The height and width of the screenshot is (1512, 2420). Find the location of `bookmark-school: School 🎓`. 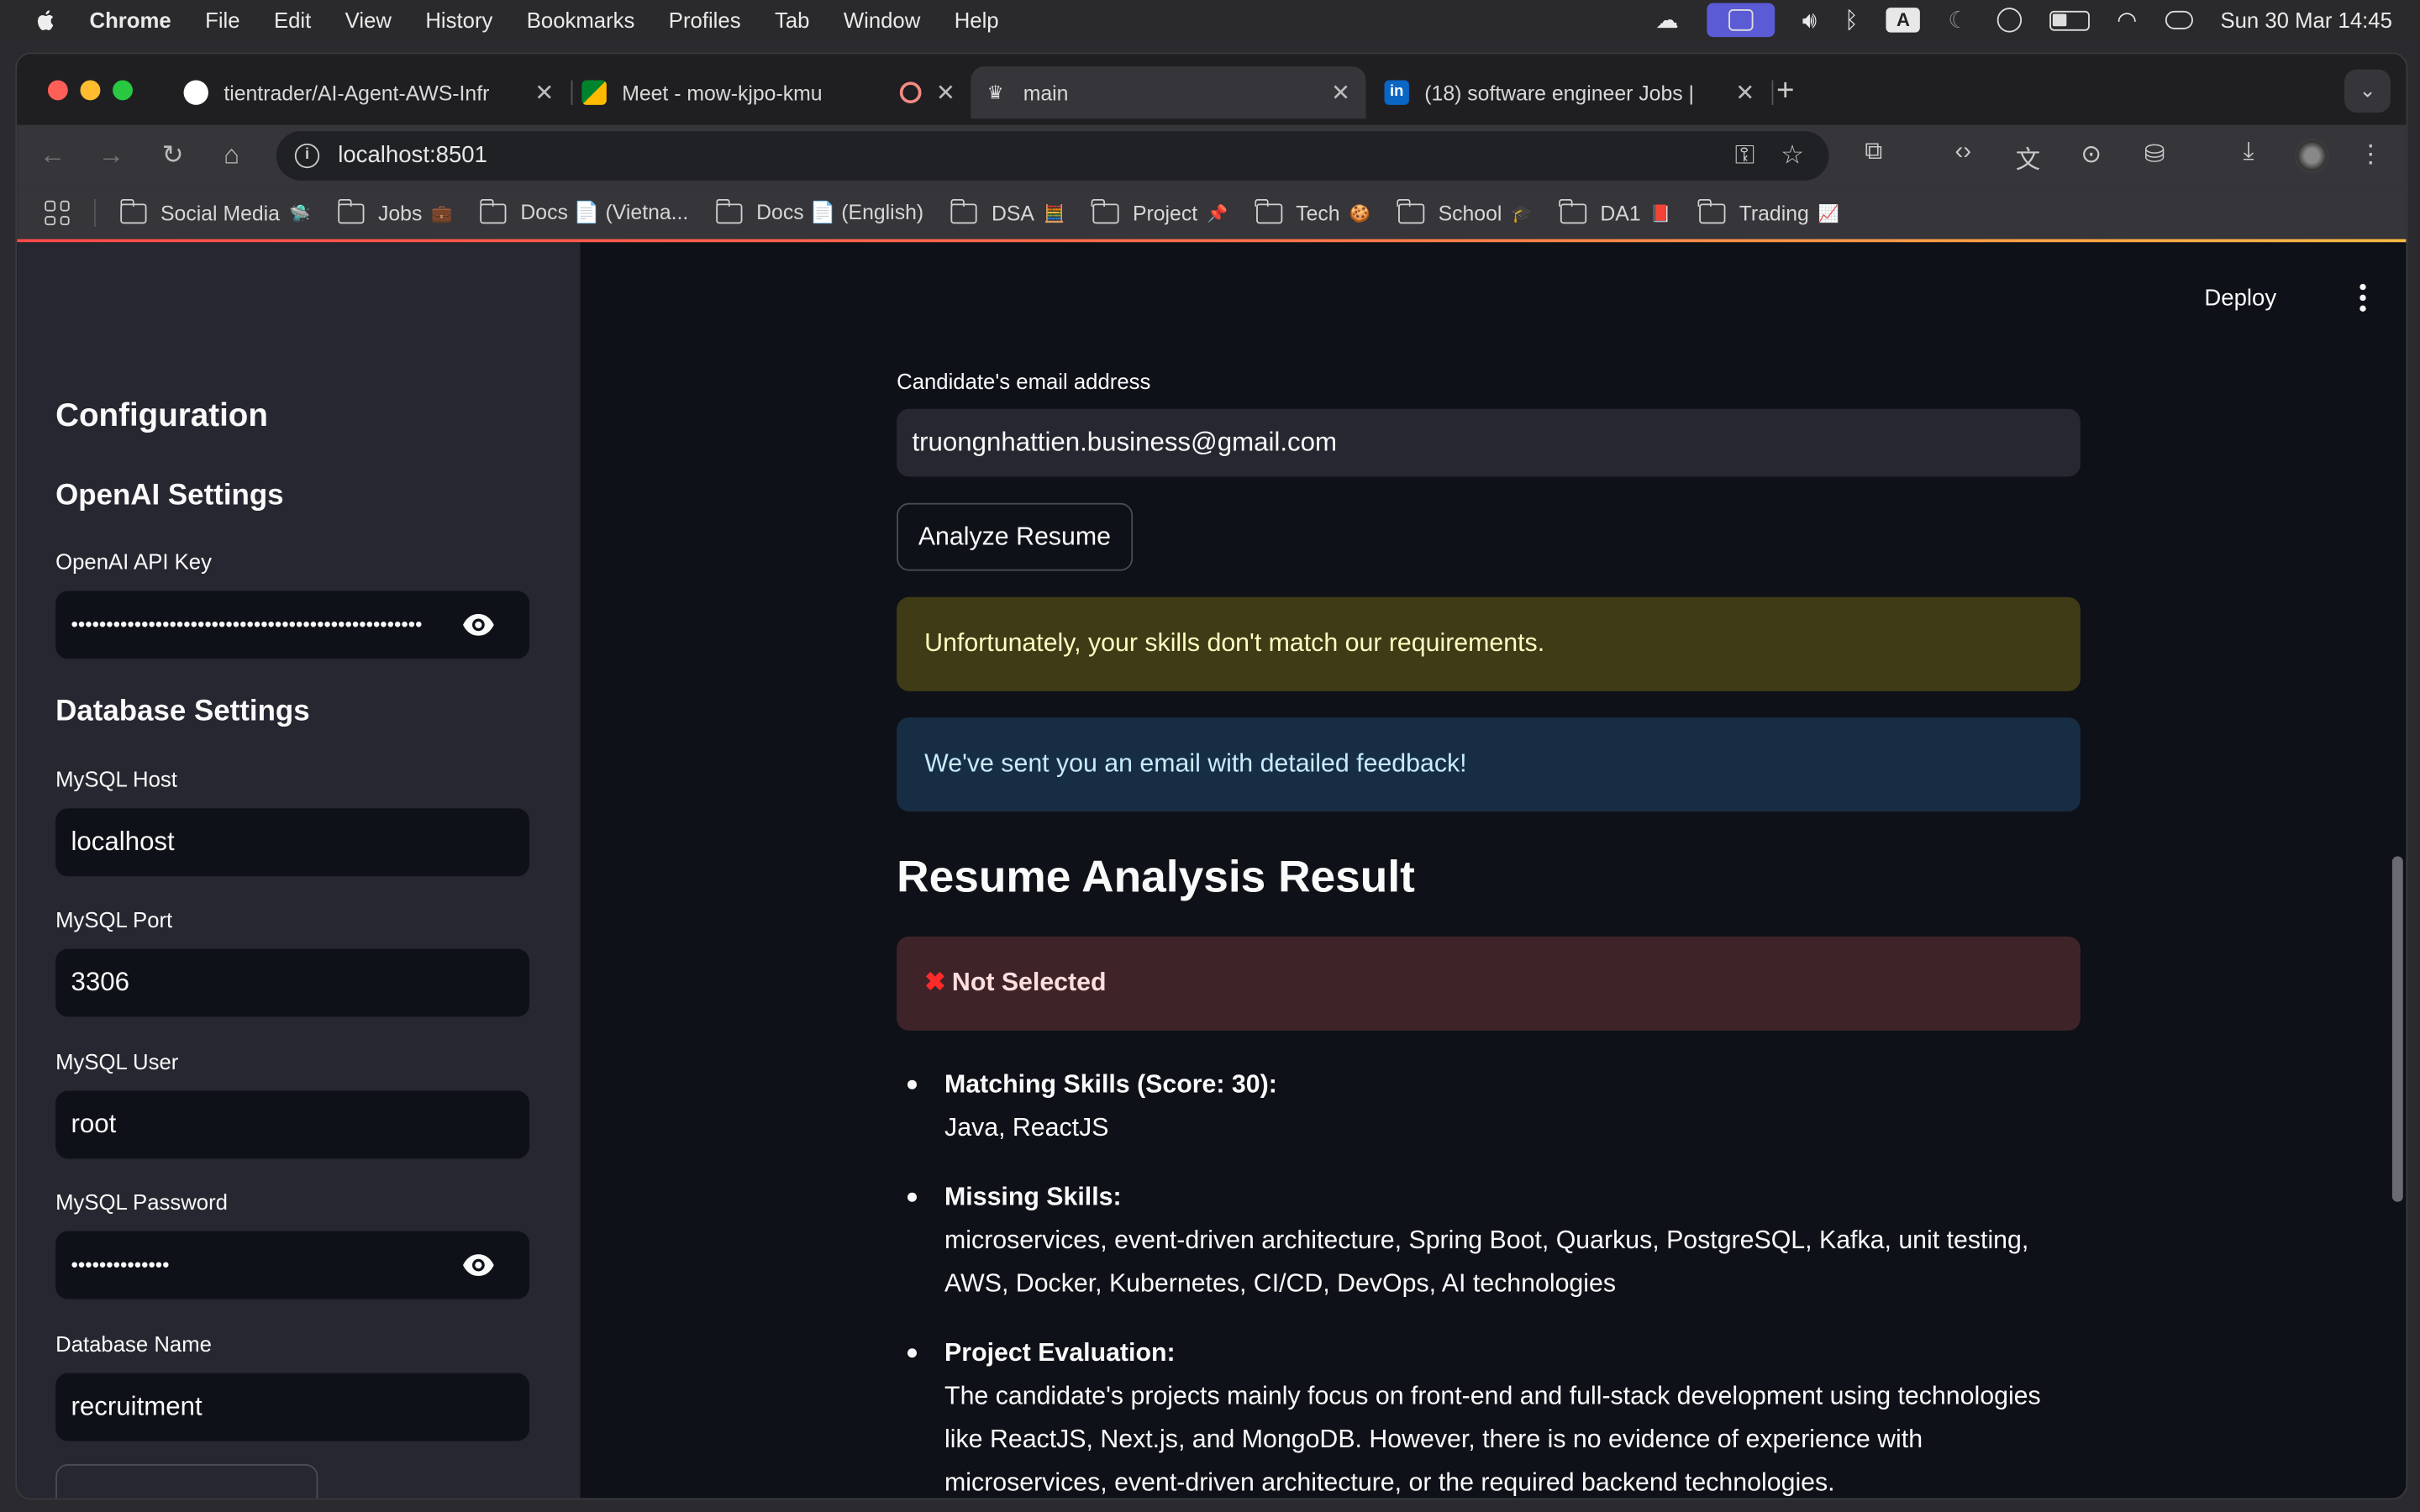

bookmark-school: School 🎓 is located at coordinates (1465, 211).